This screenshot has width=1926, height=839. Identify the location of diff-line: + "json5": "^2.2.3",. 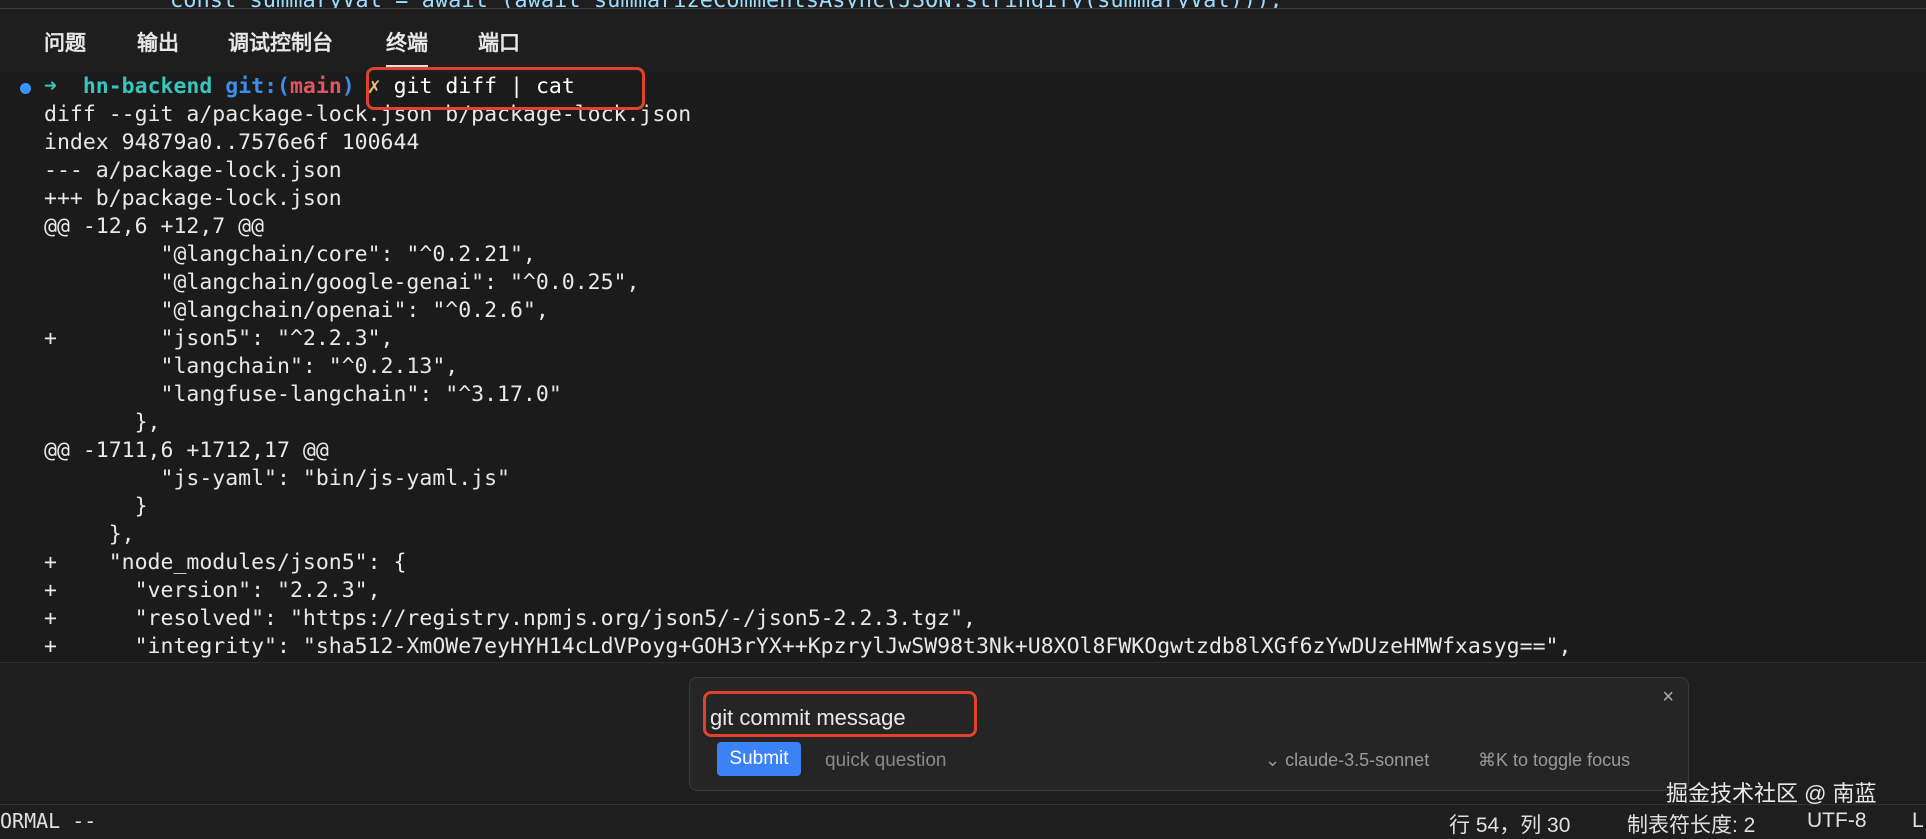
(963, 339).